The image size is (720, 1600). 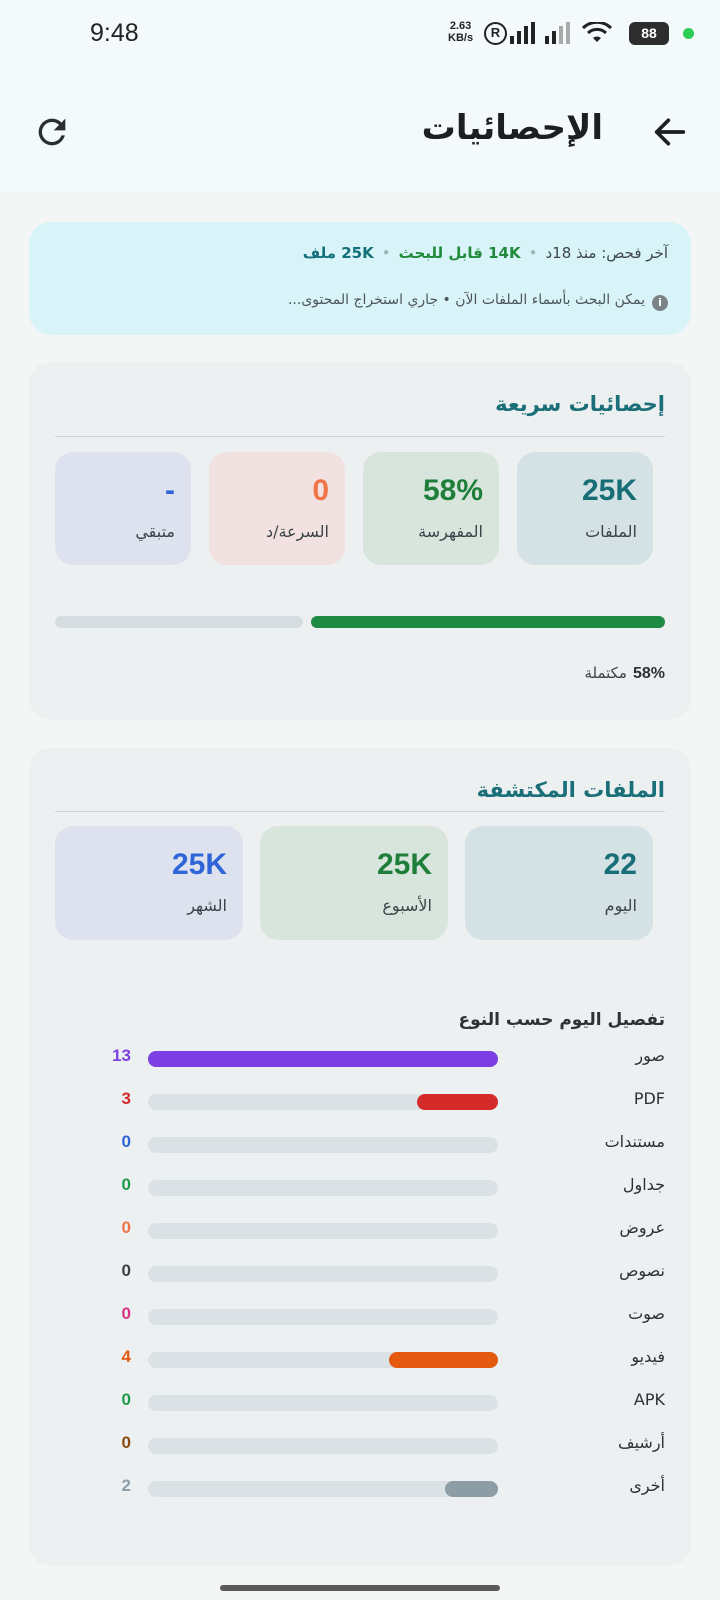 What do you see at coordinates (647, 1485) in the screenshot?
I see `type-label: أخرى` at bounding box center [647, 1485].